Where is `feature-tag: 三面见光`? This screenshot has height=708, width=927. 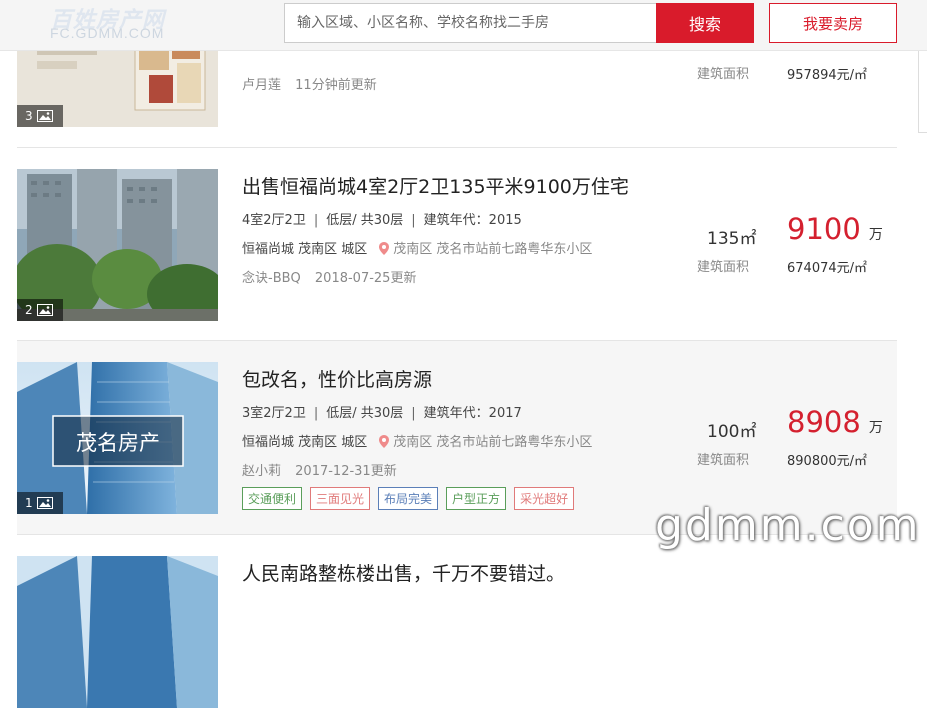 feature-tag: 三面见光 is located at coordinates (340, 498).